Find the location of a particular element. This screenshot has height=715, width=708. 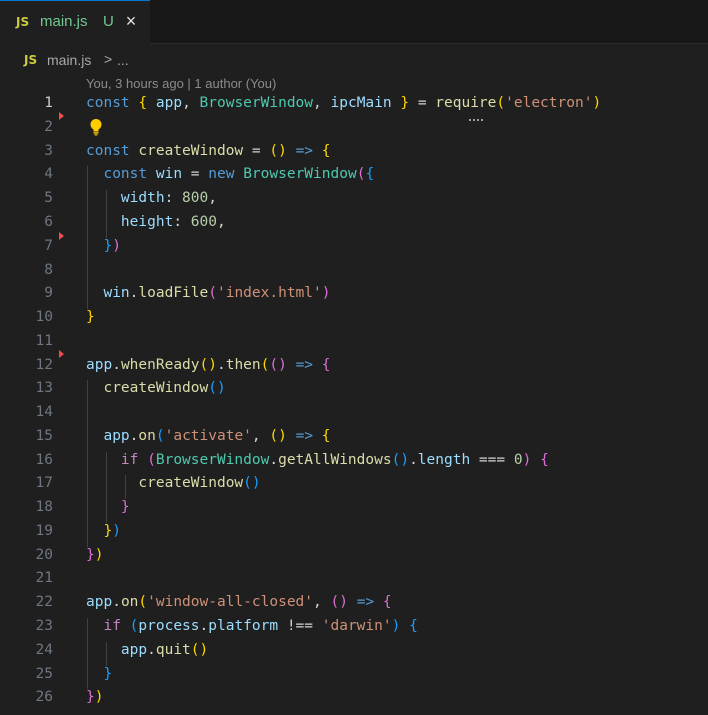

code-line-19: }) is located at coordinates (103, 531).